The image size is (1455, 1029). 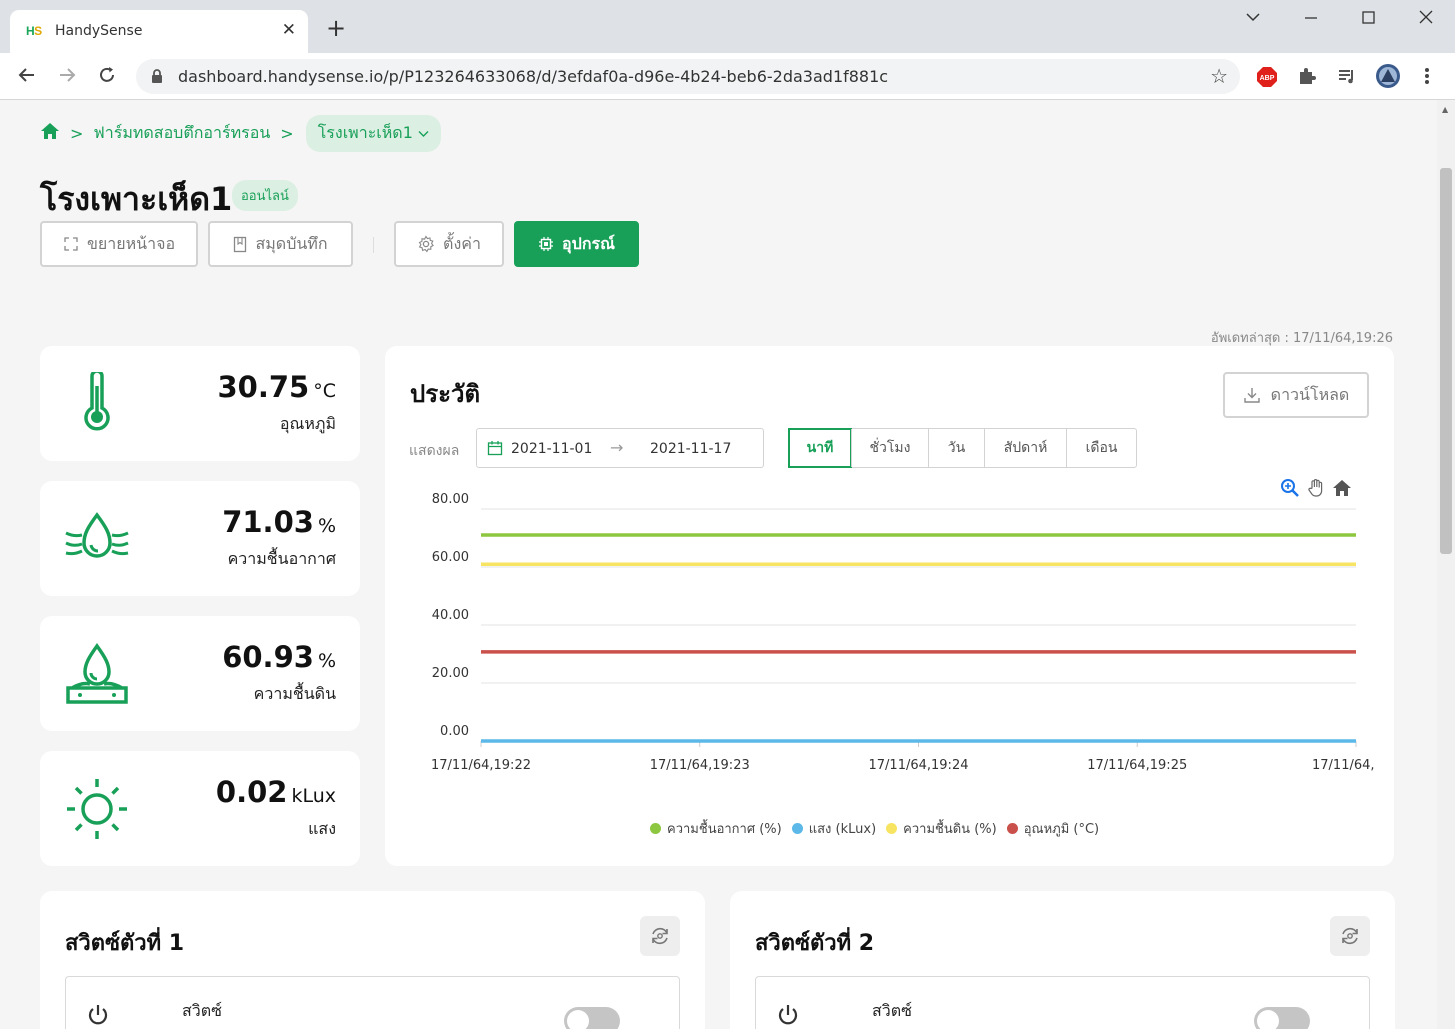 What do you see at coordinates (373, 245) in the screenshot?
I see `toolbar-divider` at bounding box center [373, 245].